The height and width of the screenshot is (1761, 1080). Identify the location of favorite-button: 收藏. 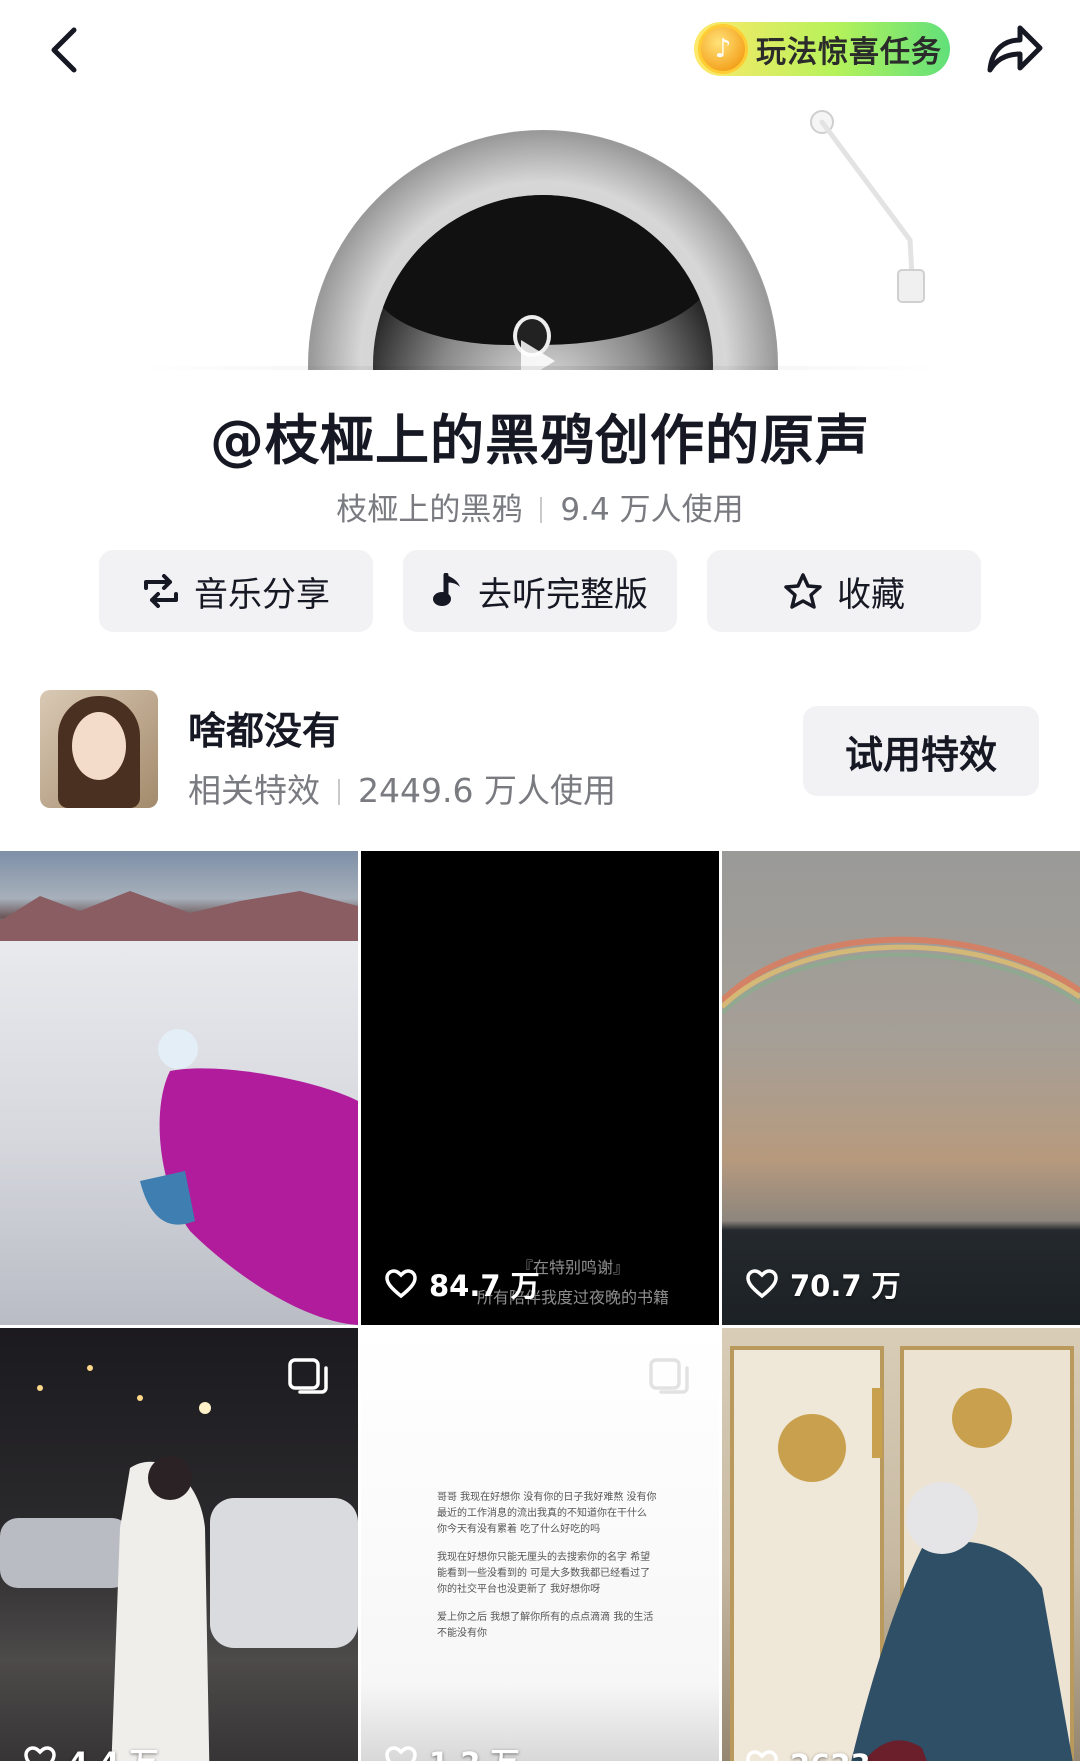
(844, 591).